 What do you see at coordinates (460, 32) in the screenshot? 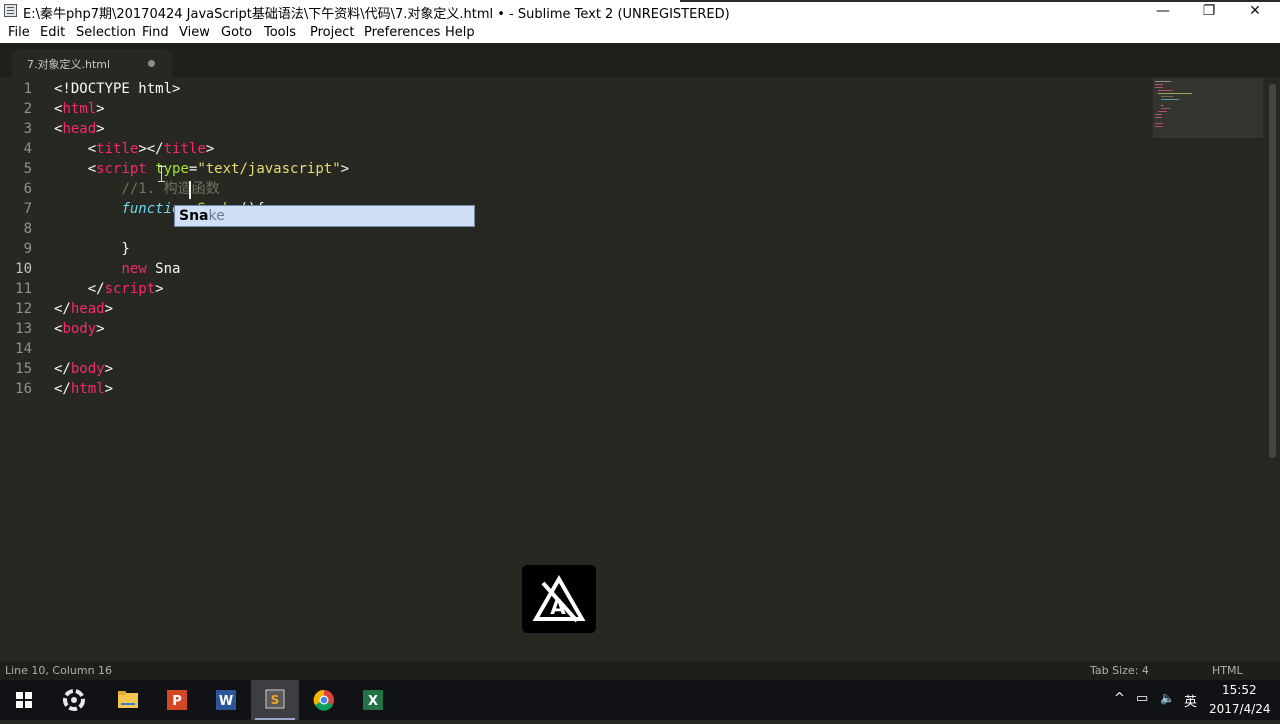
I see `menu-help: Help` at bounding box center [460, 32].